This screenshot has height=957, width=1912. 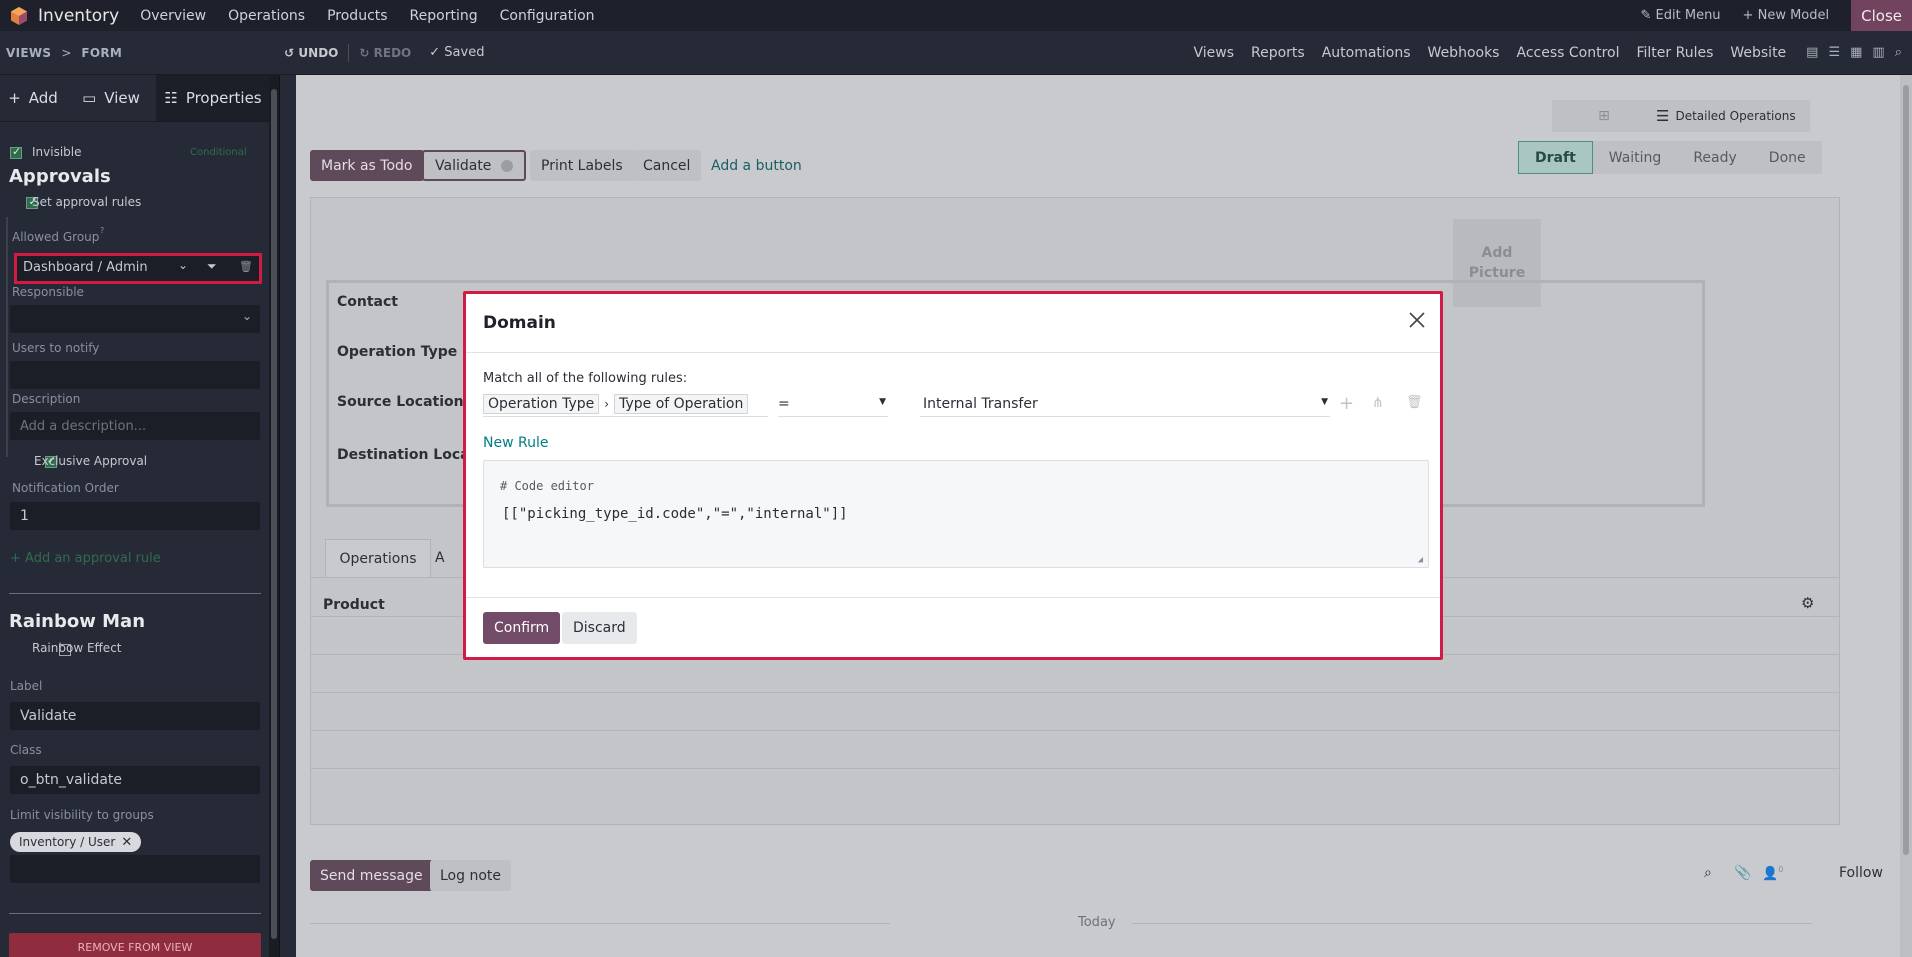 What do you see at coordinates (85, 267) in the screenshot?
I see `allowed-group-value: Dashboard / Admin` at bounding box center [85, 267].